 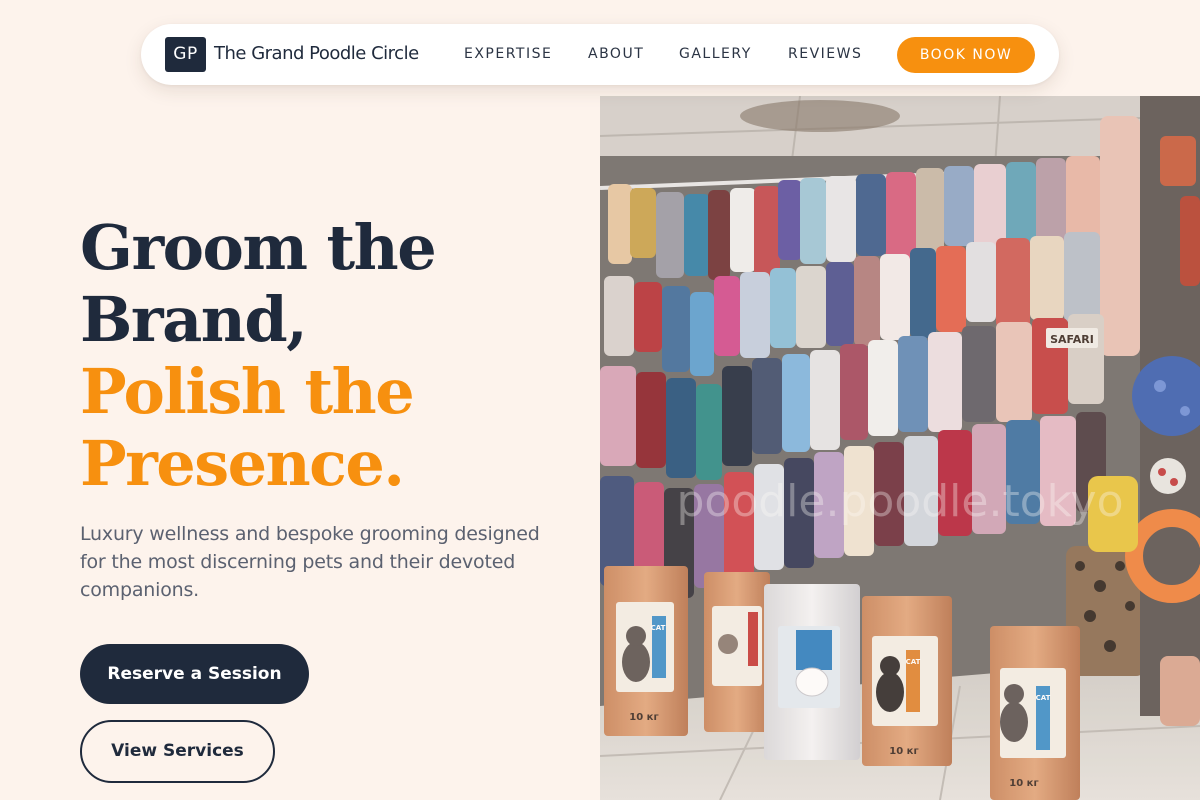 I want to click on view-services-button: View Services, so click(x=177, y=751).